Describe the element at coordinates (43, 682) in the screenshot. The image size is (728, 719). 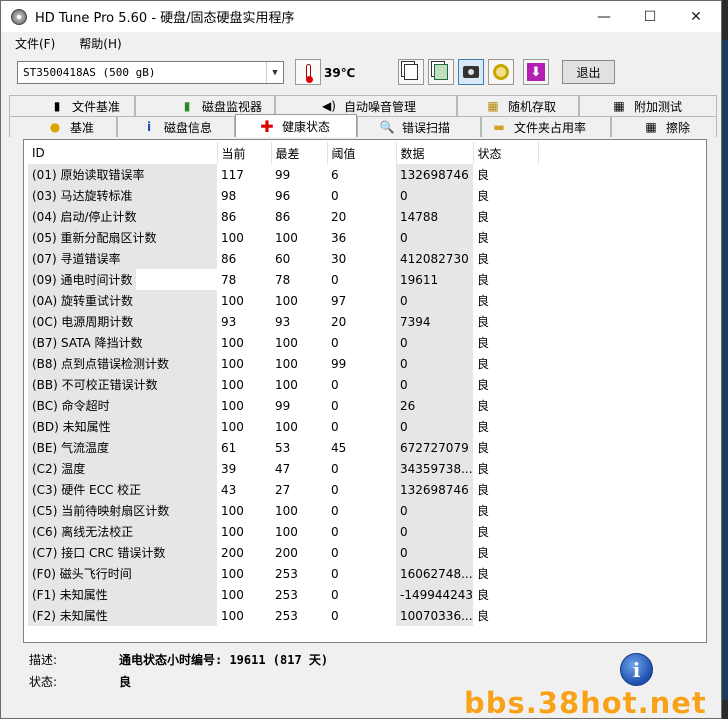
I see `status-label: 状态:` at that location.